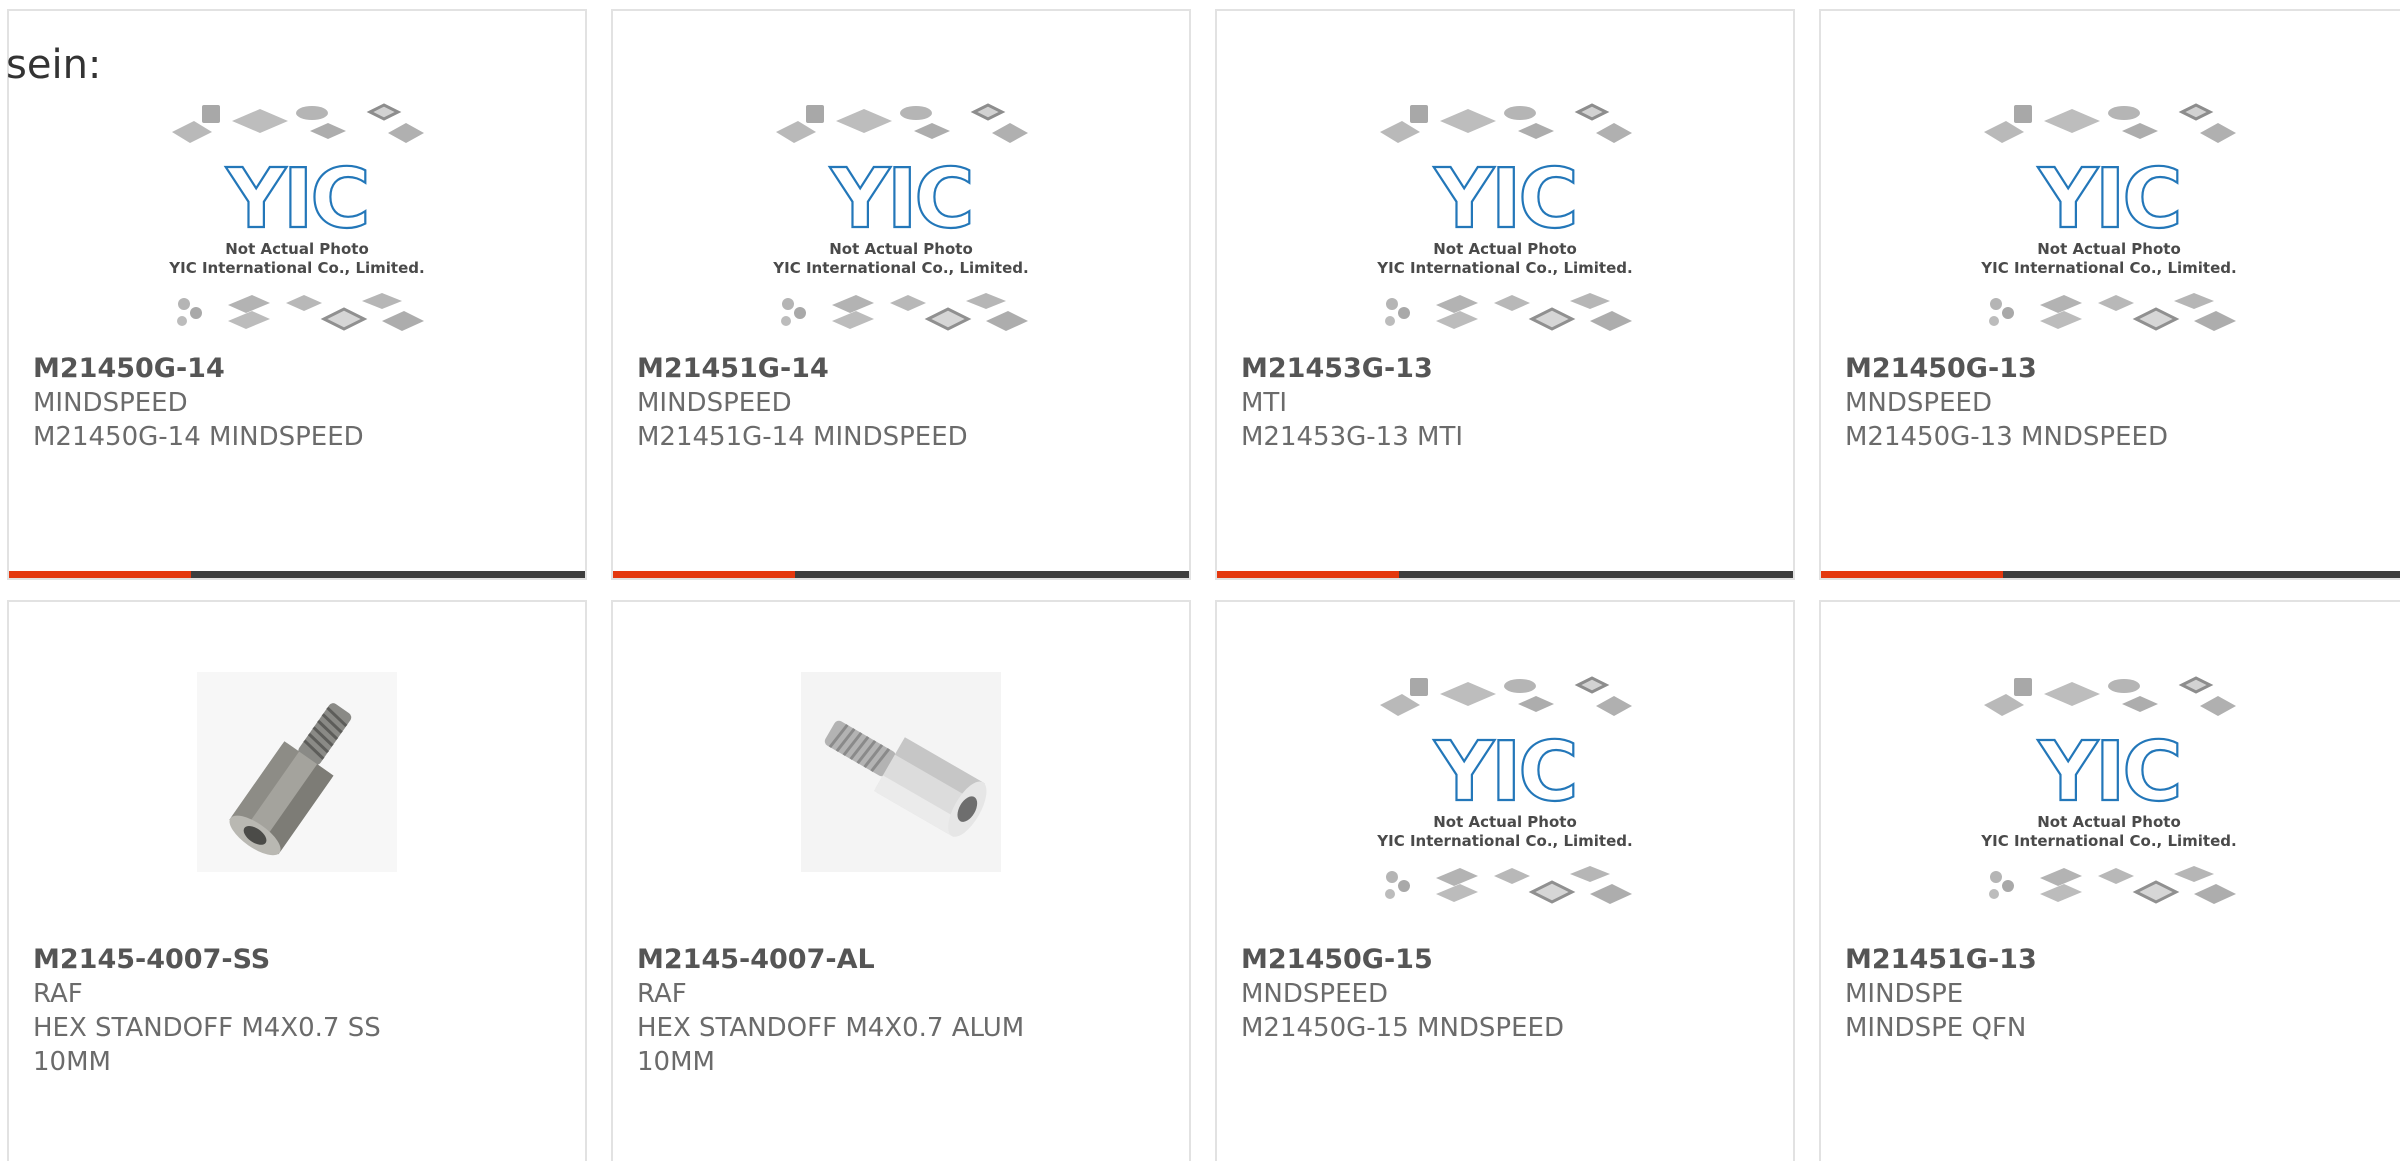 Image resolution: width=2400 pixels, height=1161 pixels. Describe the element at coordinates (297, 772) in the screenshot. I see `hex-standoff-steel-icon` at that location.